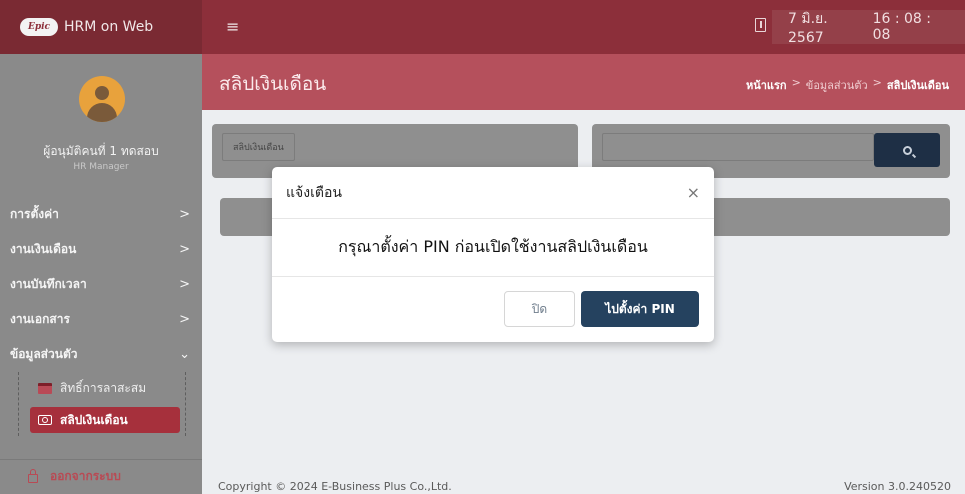  I want to click on sidebar-subitem-label: สิทธิ์การลาสะสม, so click(103, 387).